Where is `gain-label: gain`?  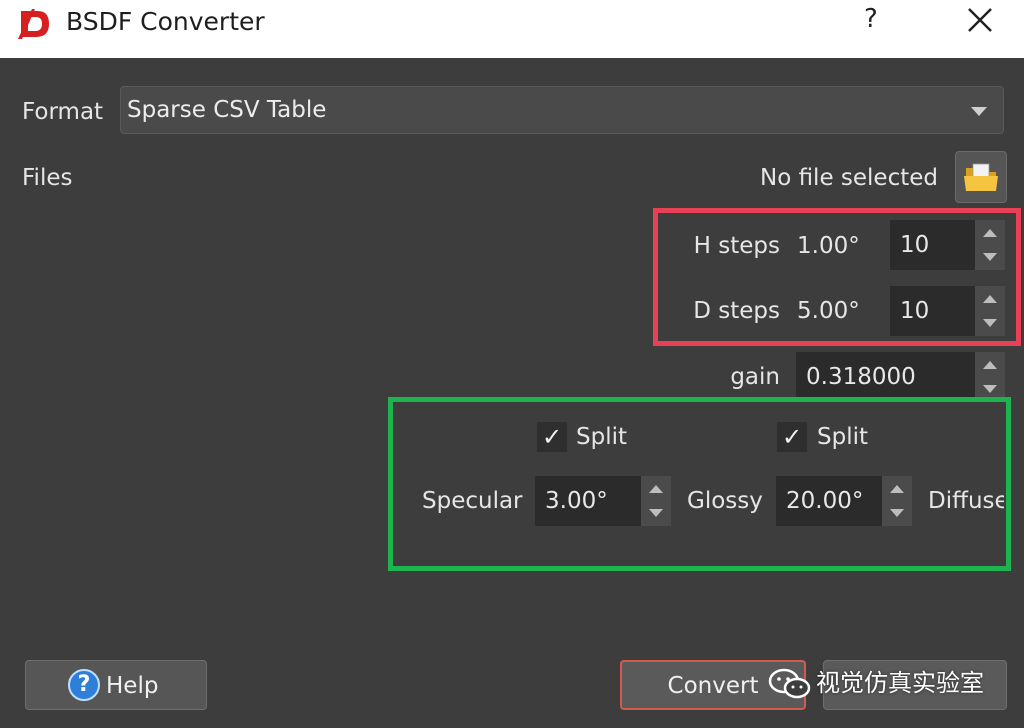
gain-label: gain is located at coordinates (755, 377).